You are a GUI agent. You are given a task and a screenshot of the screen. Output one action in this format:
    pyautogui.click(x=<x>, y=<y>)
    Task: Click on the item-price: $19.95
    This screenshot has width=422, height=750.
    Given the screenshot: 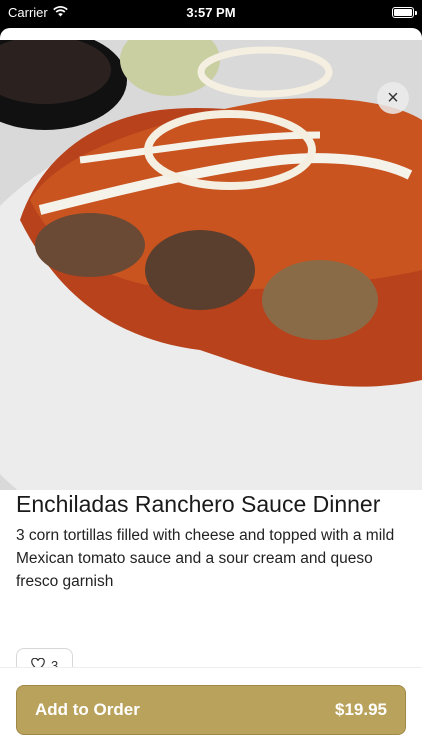 What is the action you would take?
    pyautogui.click(x=361, y=709)
    